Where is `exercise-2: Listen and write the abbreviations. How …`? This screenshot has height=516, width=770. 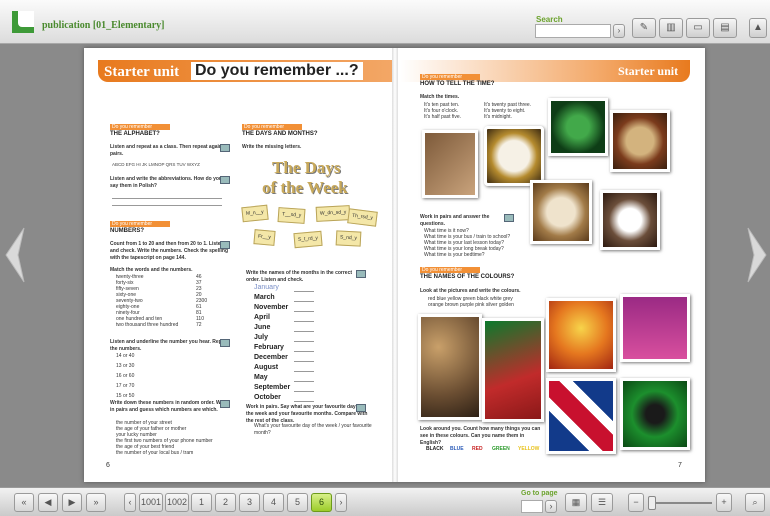
exercise-2: Listen and write the abbreviations. How … is located at coordinates (166, 182).